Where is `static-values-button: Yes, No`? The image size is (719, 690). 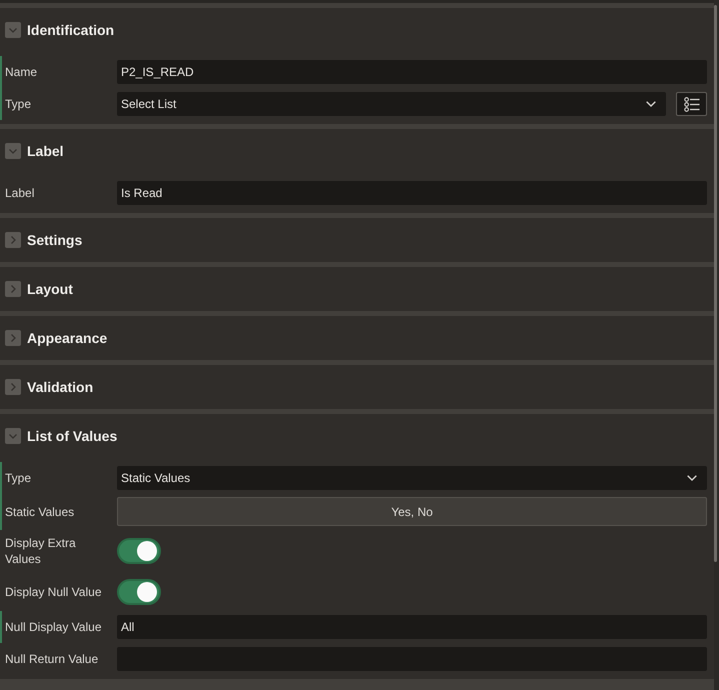
static-values-button: Yes, No is located at coordinates (412, 511).